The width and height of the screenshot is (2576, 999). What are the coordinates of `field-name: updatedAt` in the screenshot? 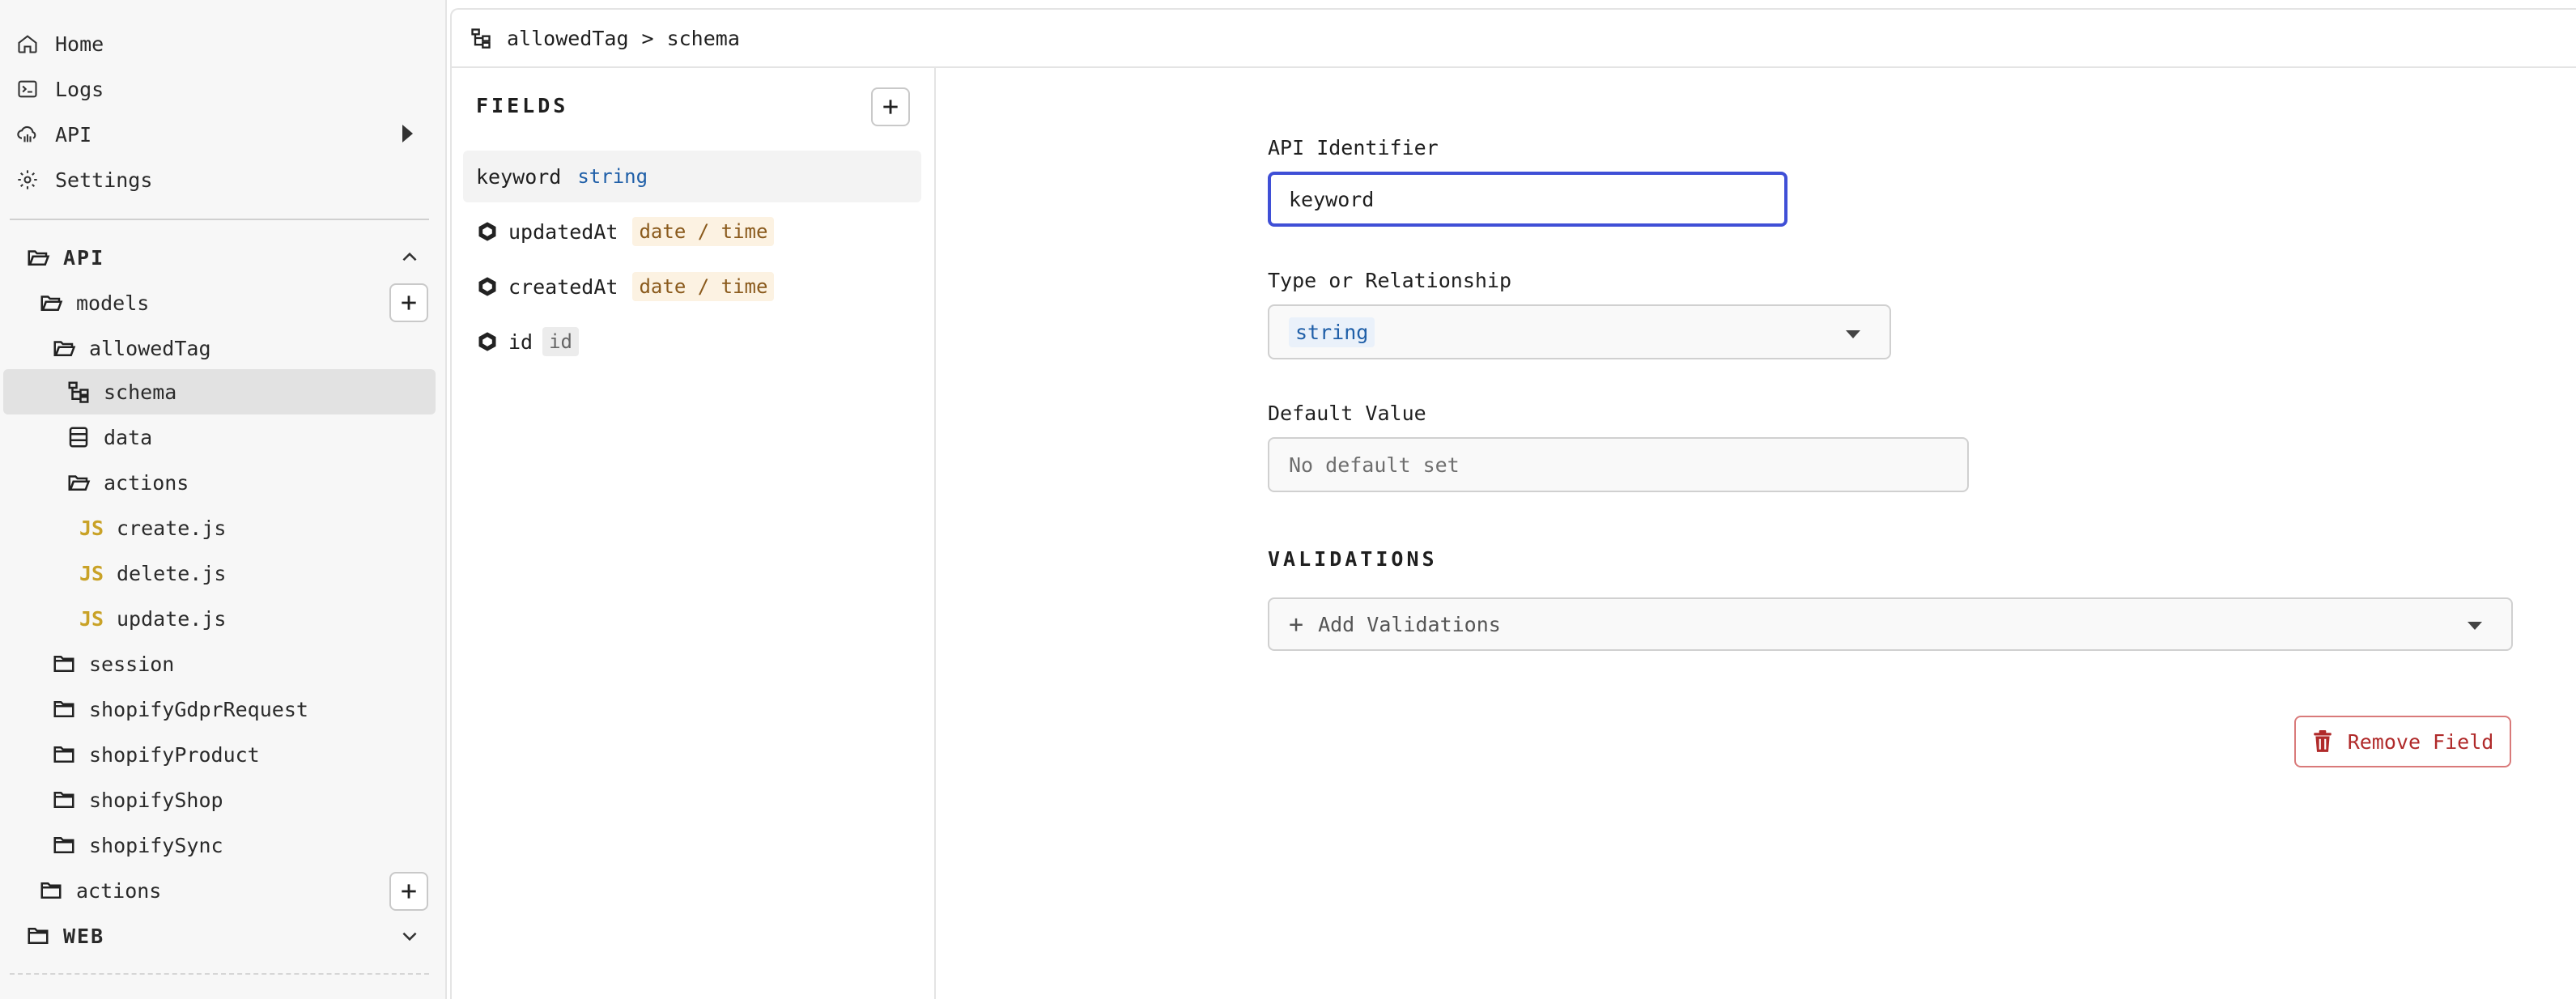 It's located at (563, 231).